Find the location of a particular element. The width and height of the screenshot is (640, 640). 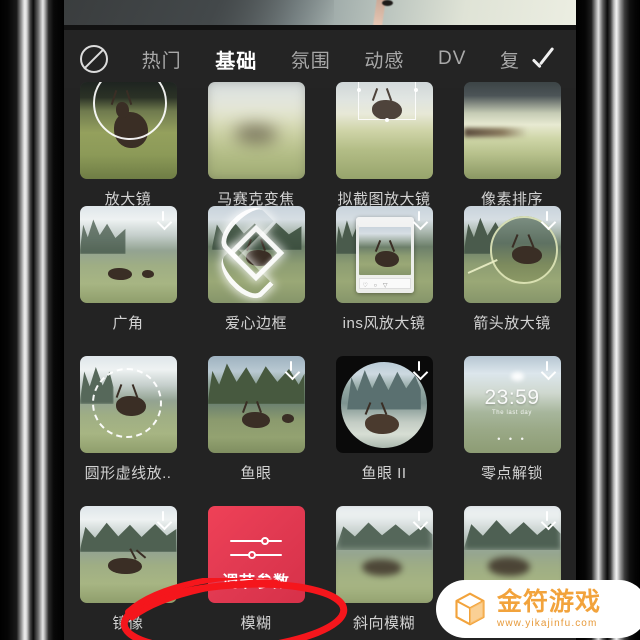

effect-item-heart-frame: 爱心边框 is located at coordinates (256, 269).